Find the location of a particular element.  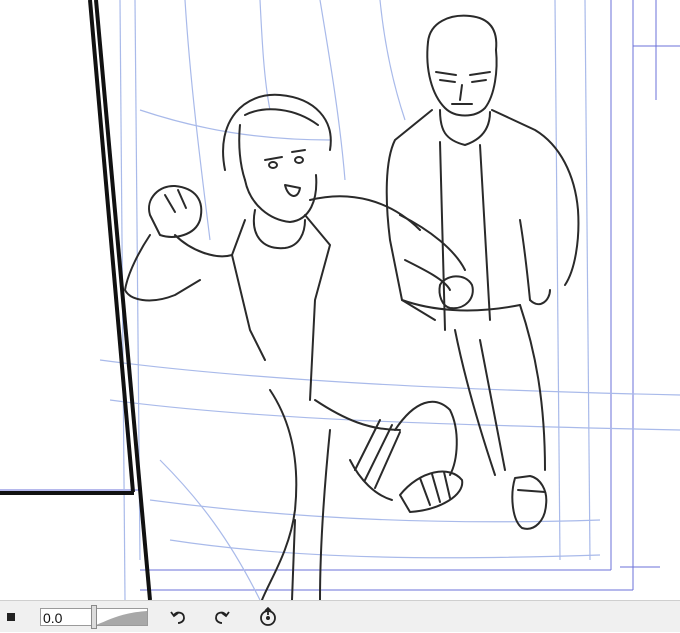

stop-square is located at coordinates (11, 617).